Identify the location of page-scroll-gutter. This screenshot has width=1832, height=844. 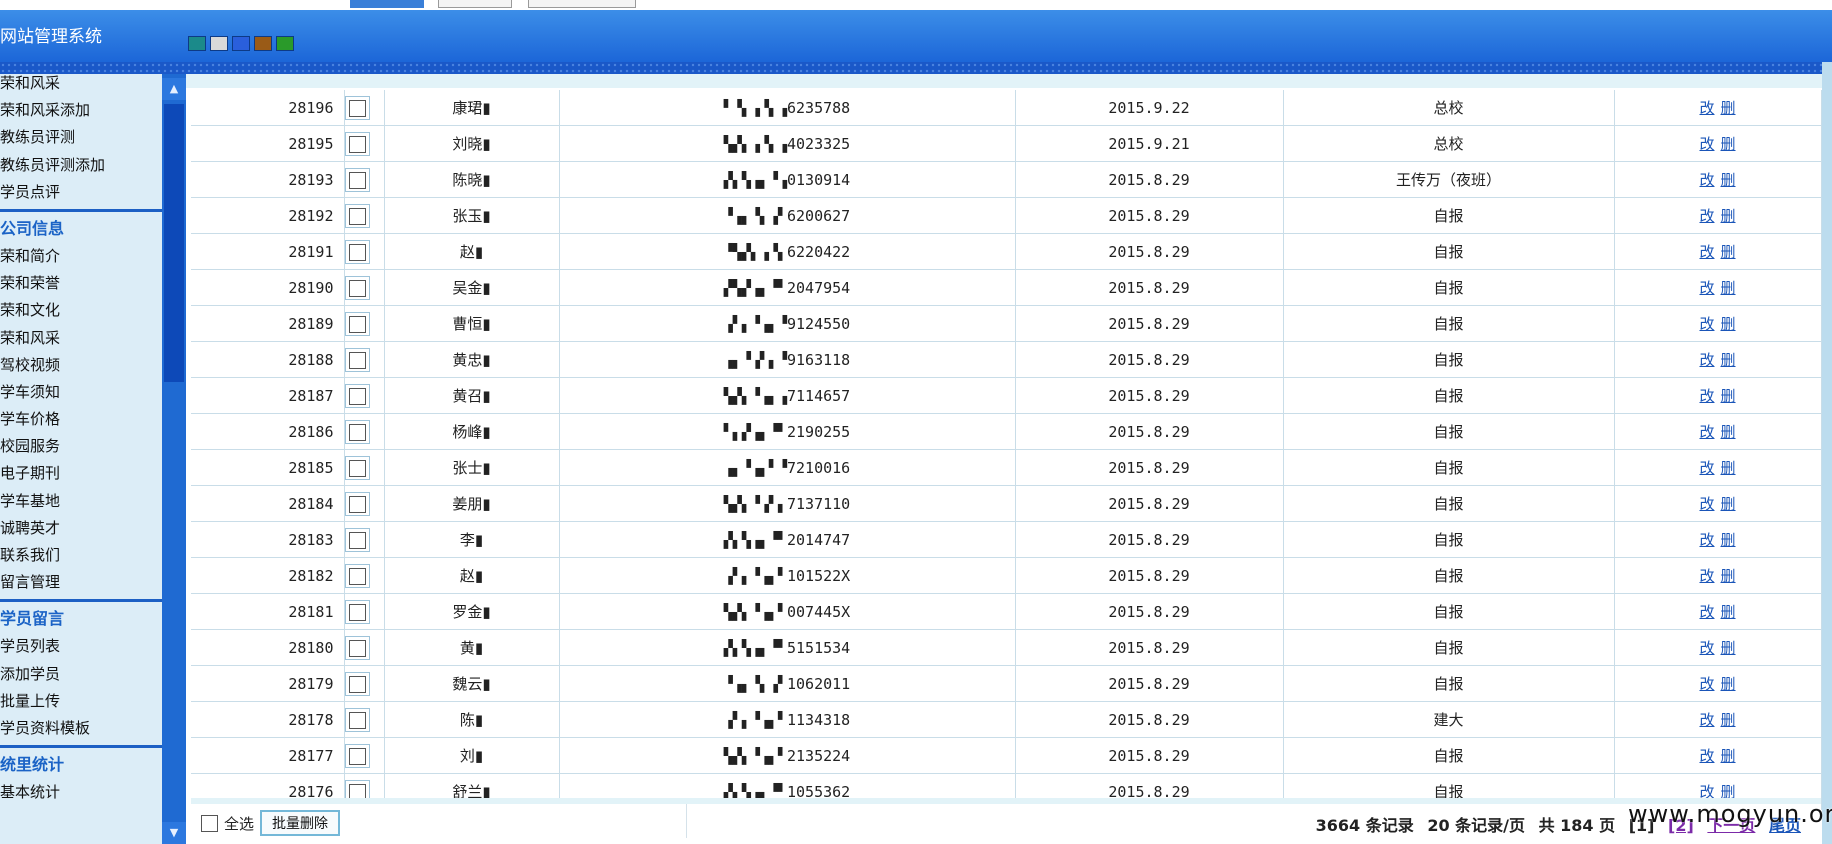
(1827, 453).